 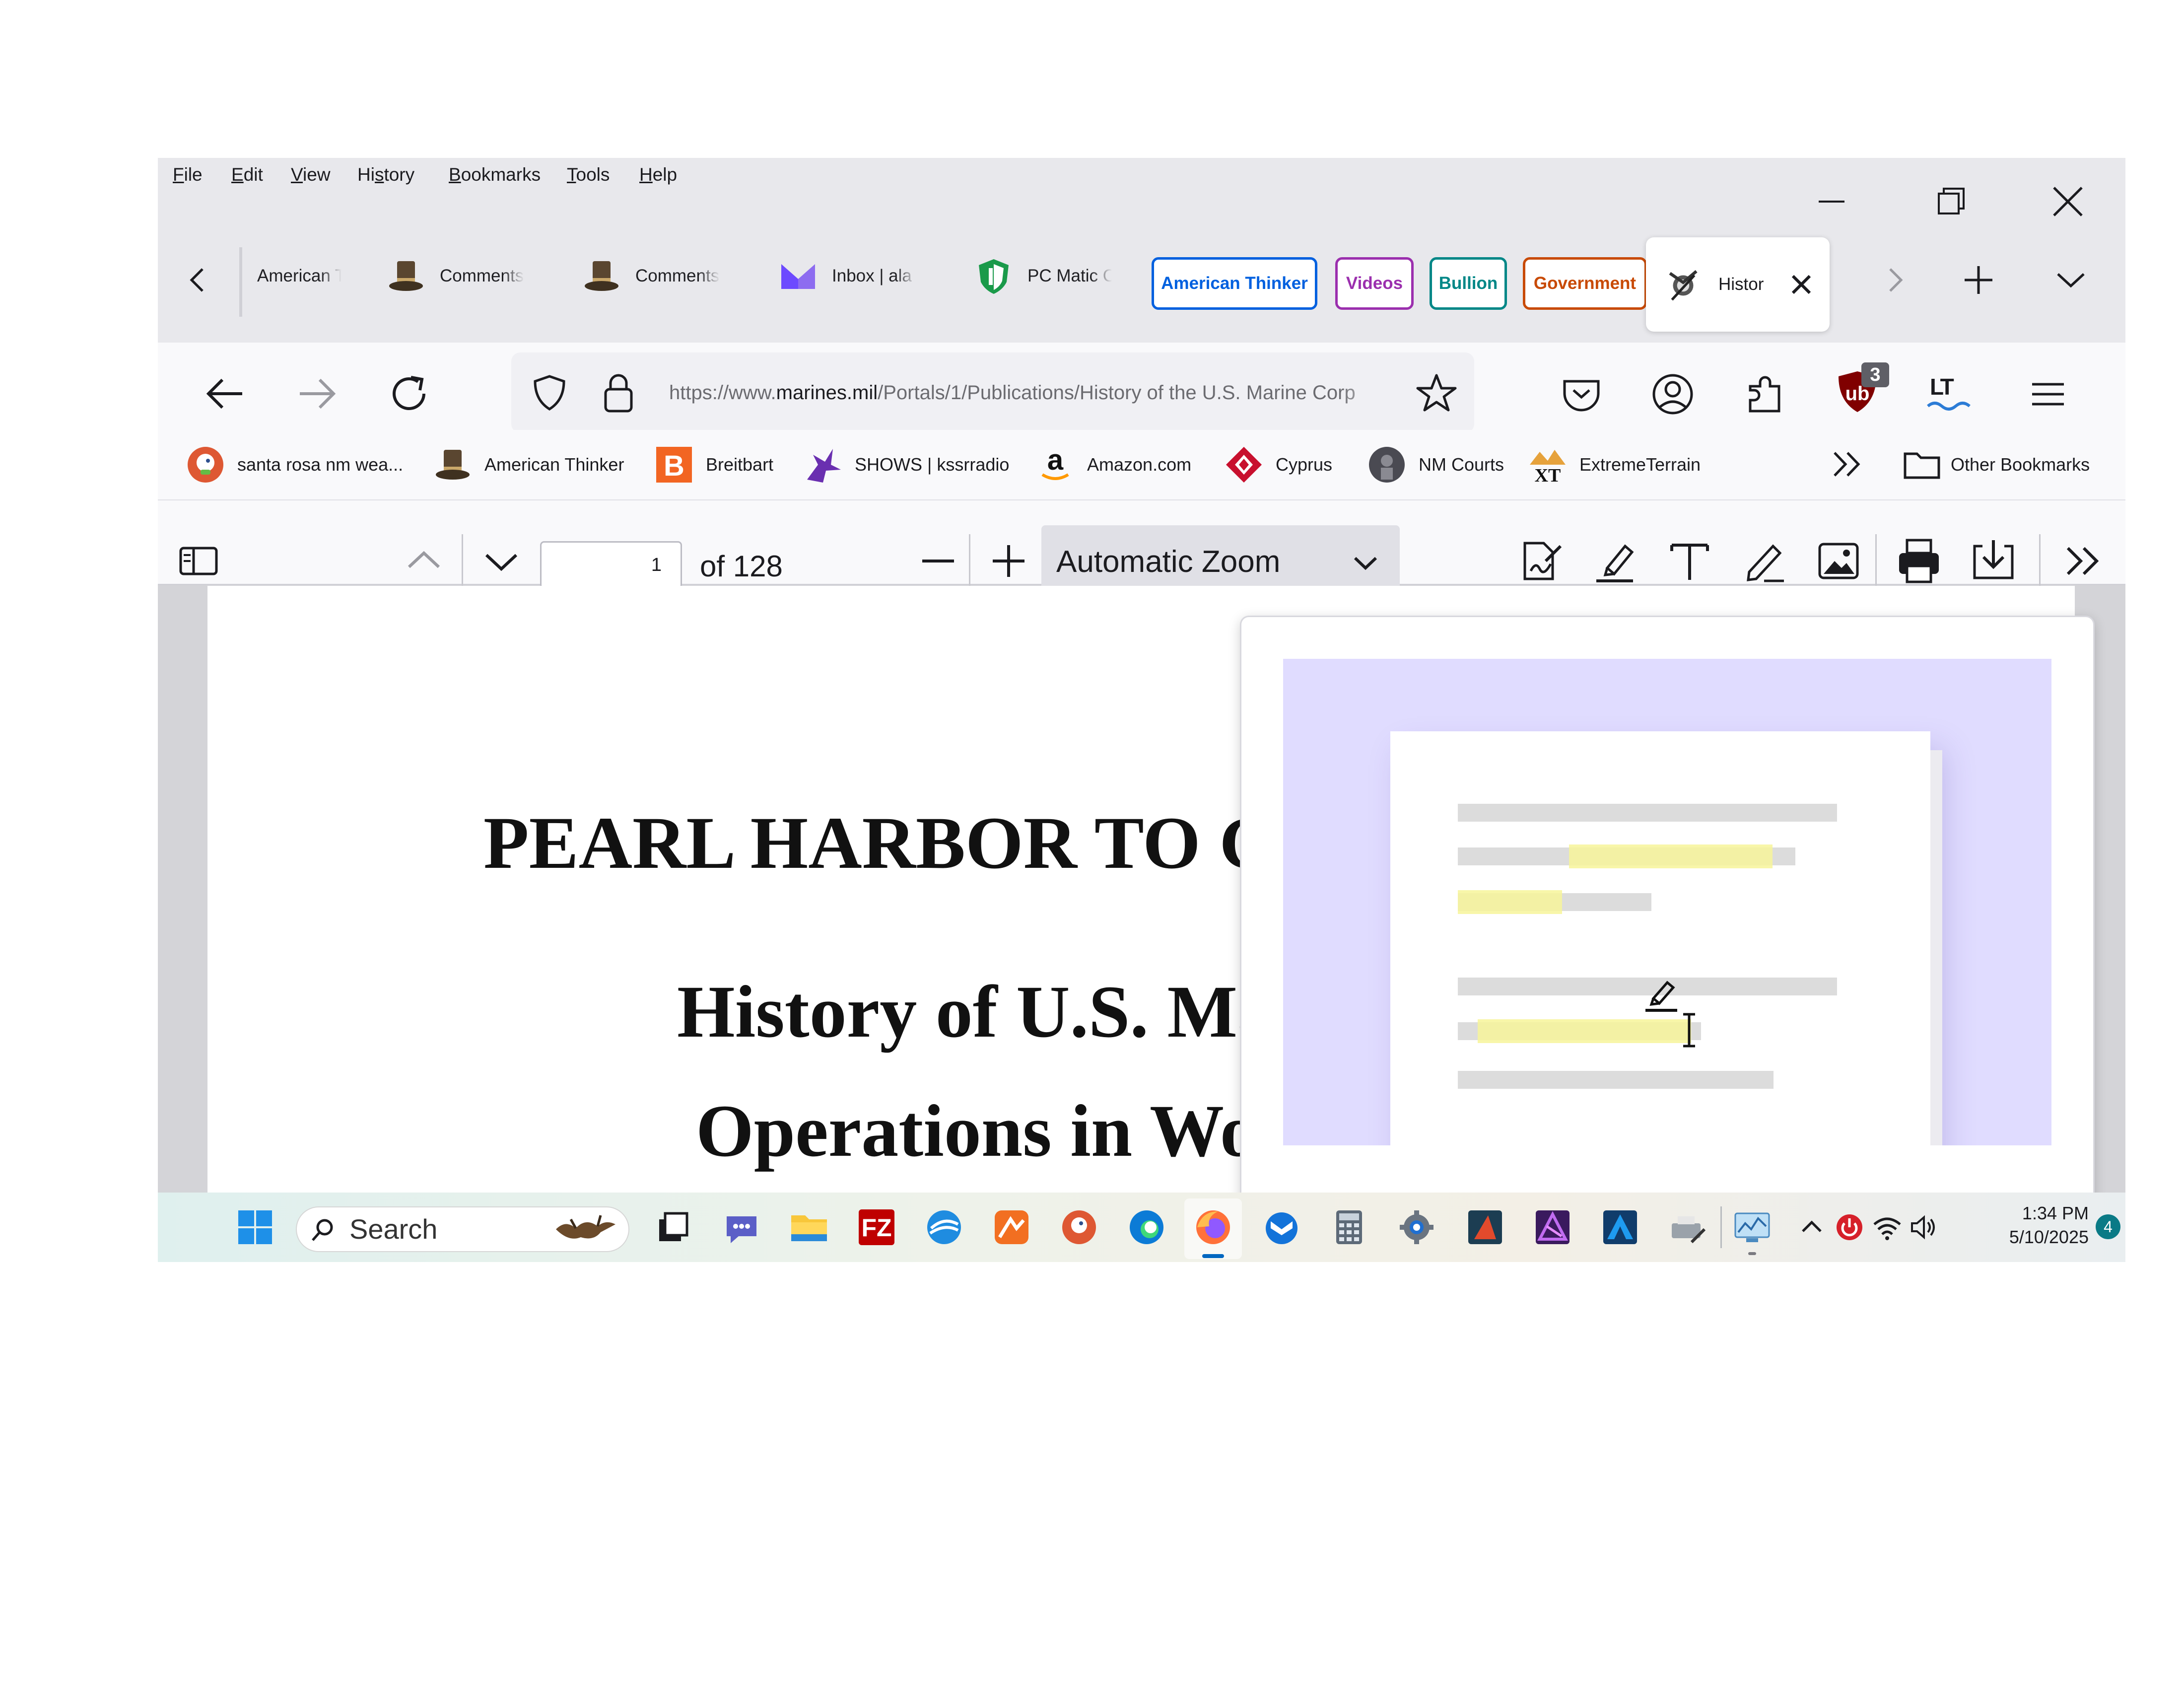 I want to click on tab-active-history: Histor, so click(x=1738, y=284).